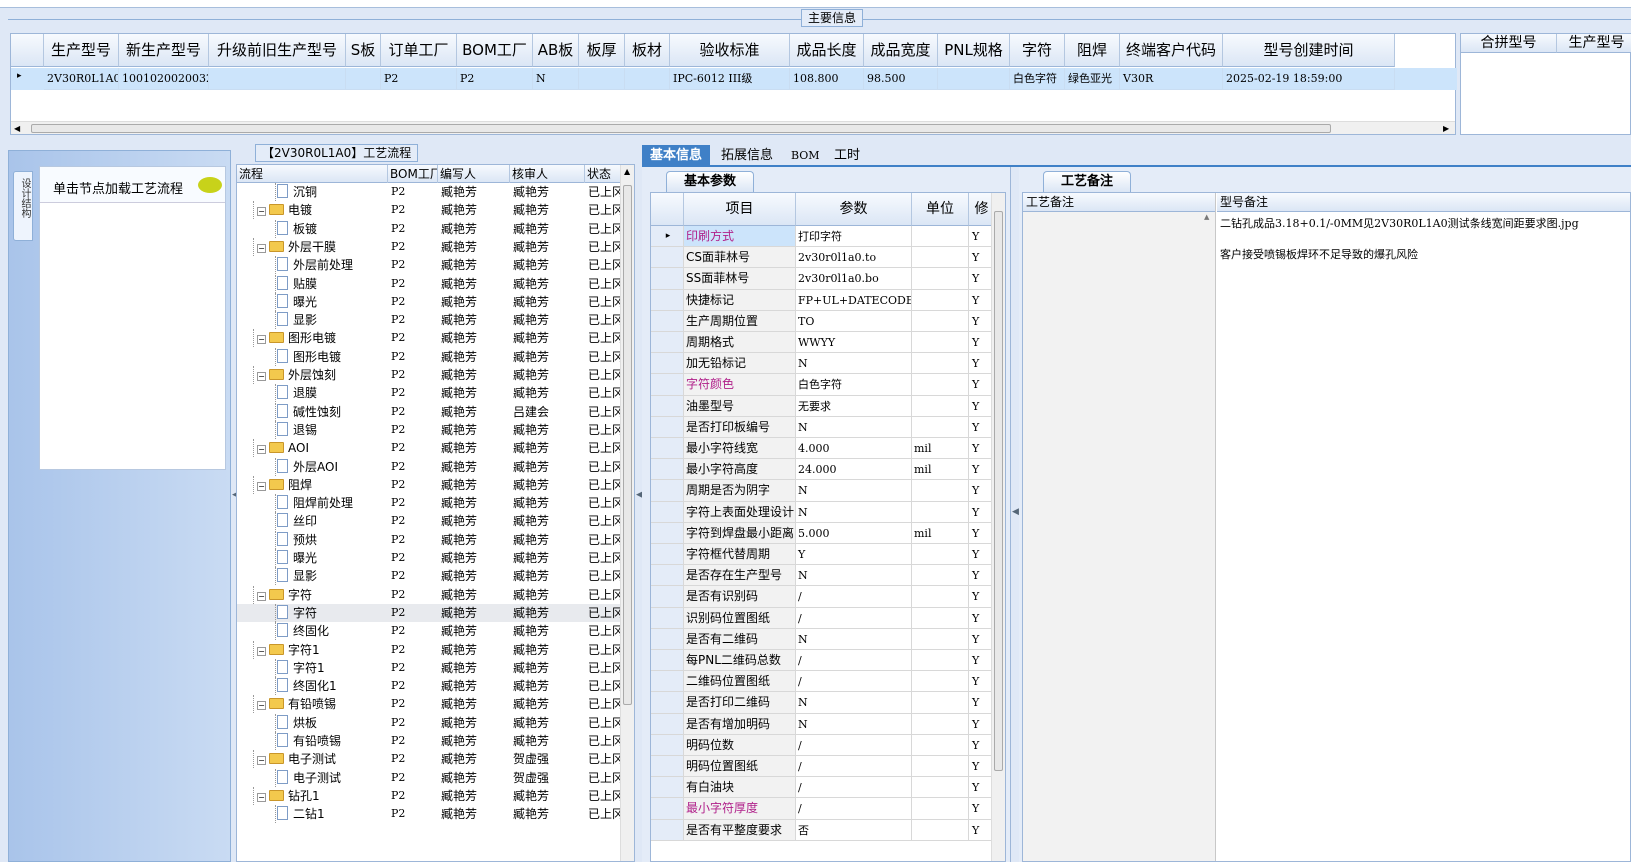 The width and height of the screenshot is (1631, 862). Describe the element at coordinates (81, 79) in the screenshot. I see `main-table-cell: 2V30R0L1A0` at that location.